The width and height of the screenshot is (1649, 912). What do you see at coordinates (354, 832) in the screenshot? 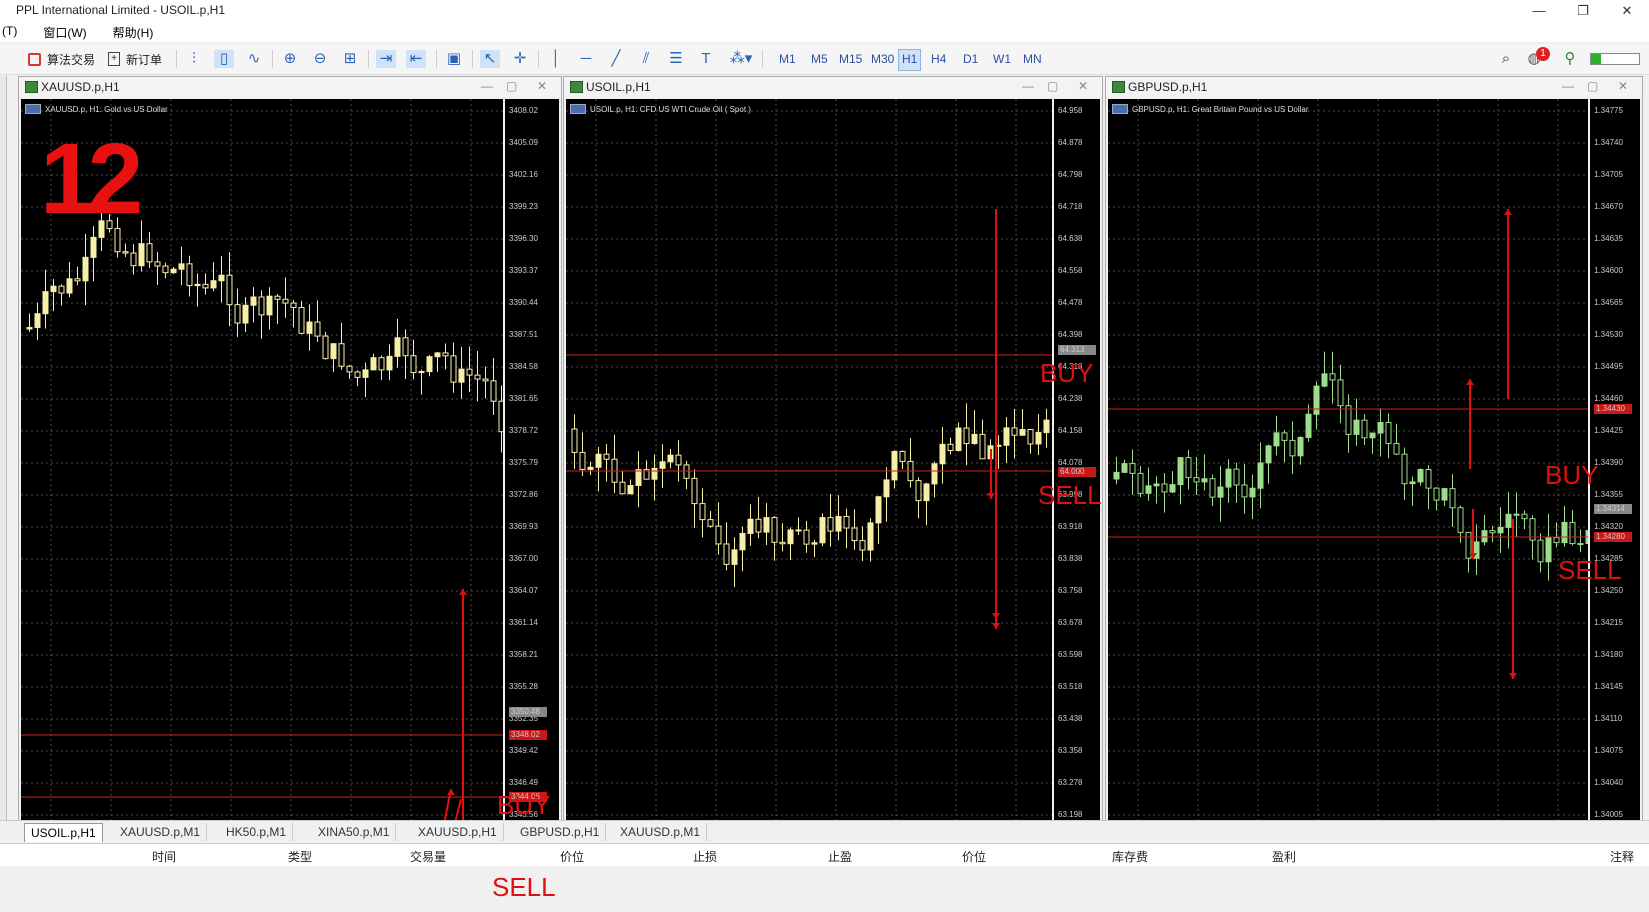
I see `tab-xina50-m1: XINA50.p,M1` at bounding box center [354, 832].